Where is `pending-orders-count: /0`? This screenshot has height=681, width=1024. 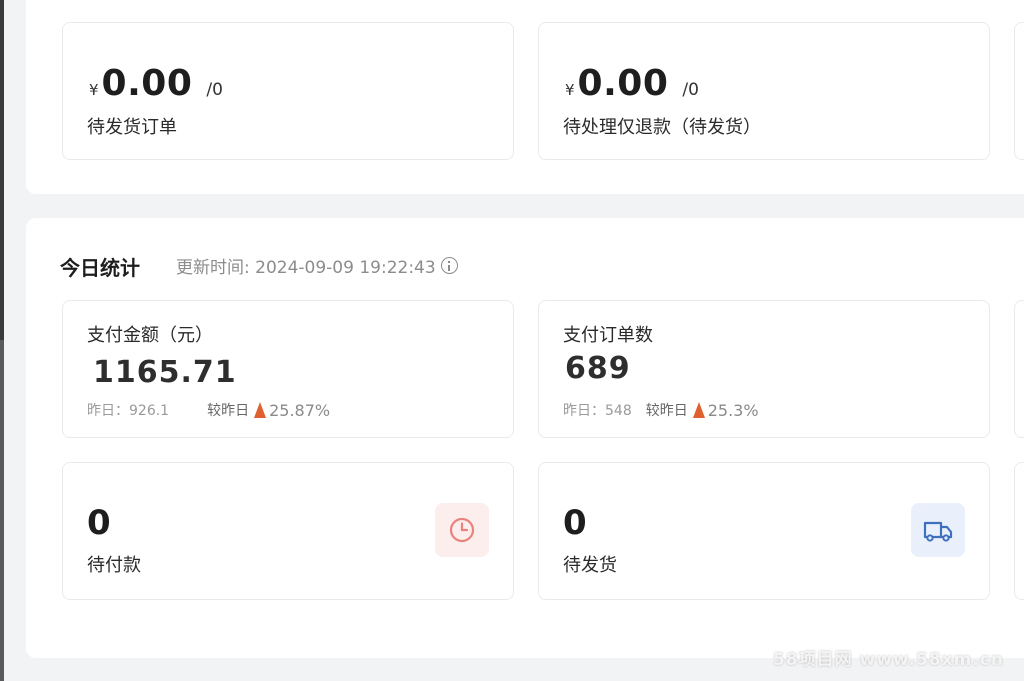 pending-orders-count: /0 is located at coordinates (214, 90).